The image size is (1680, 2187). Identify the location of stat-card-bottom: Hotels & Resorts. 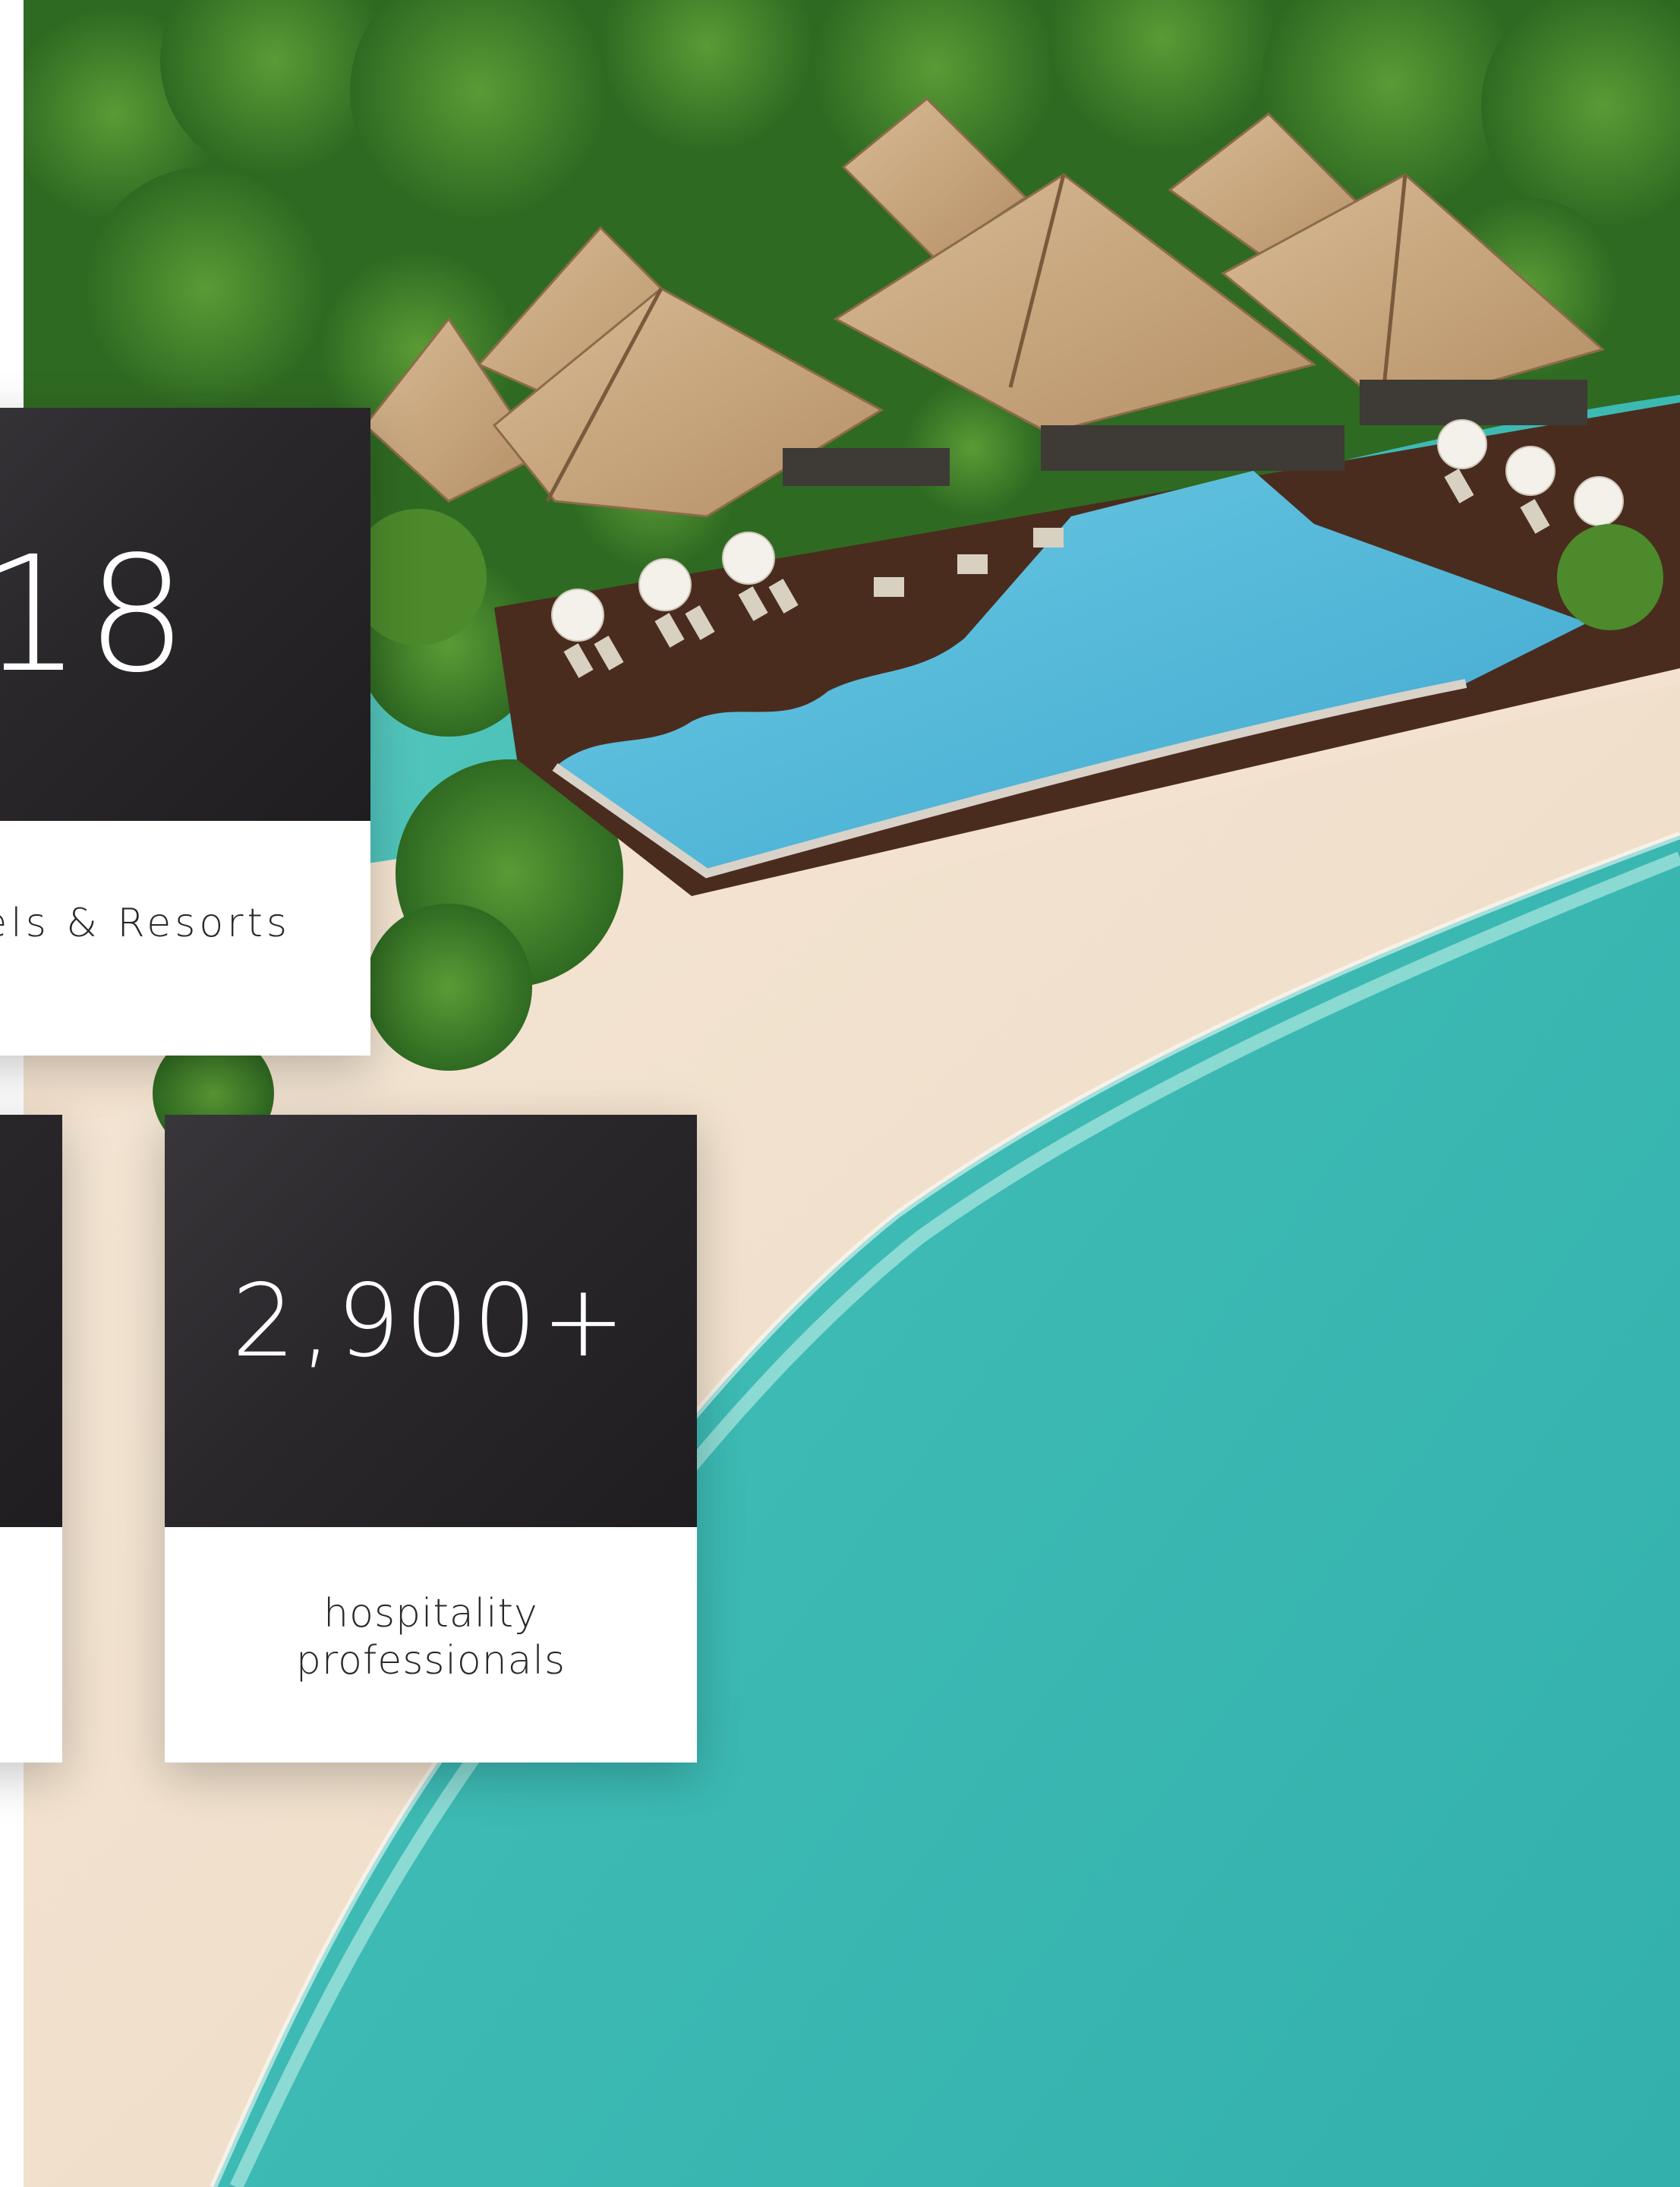
(185, 938).